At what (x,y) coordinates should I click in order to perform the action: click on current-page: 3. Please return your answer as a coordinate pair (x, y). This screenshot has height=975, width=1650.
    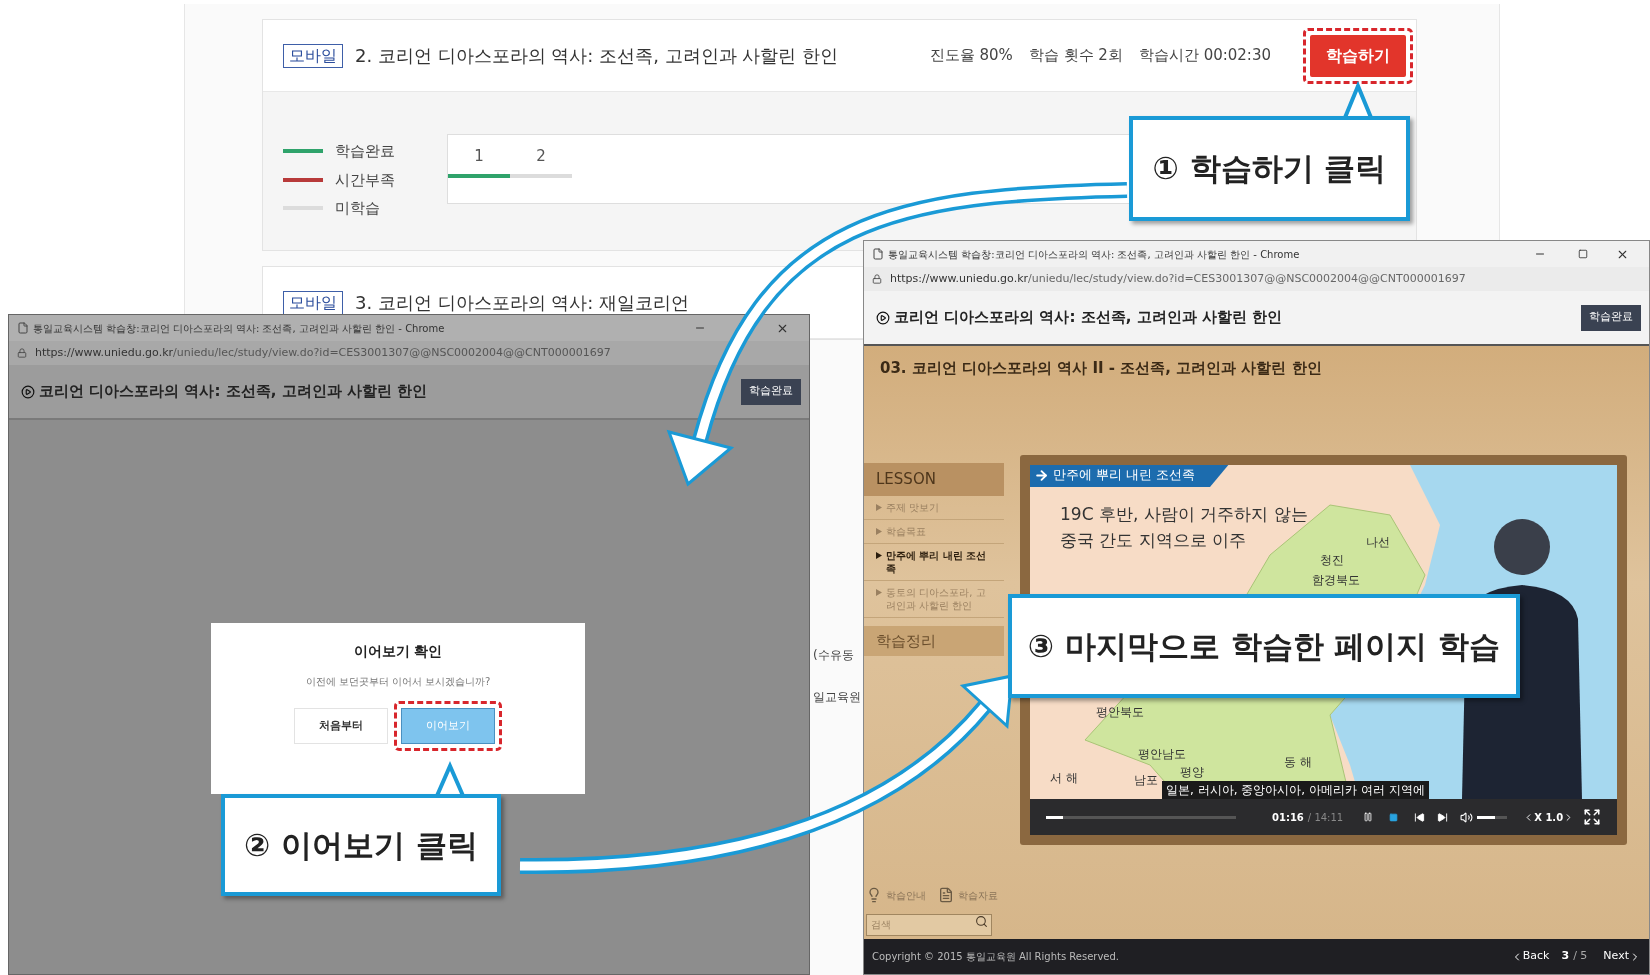
    Looking at the image, I should click on (1565, 956).